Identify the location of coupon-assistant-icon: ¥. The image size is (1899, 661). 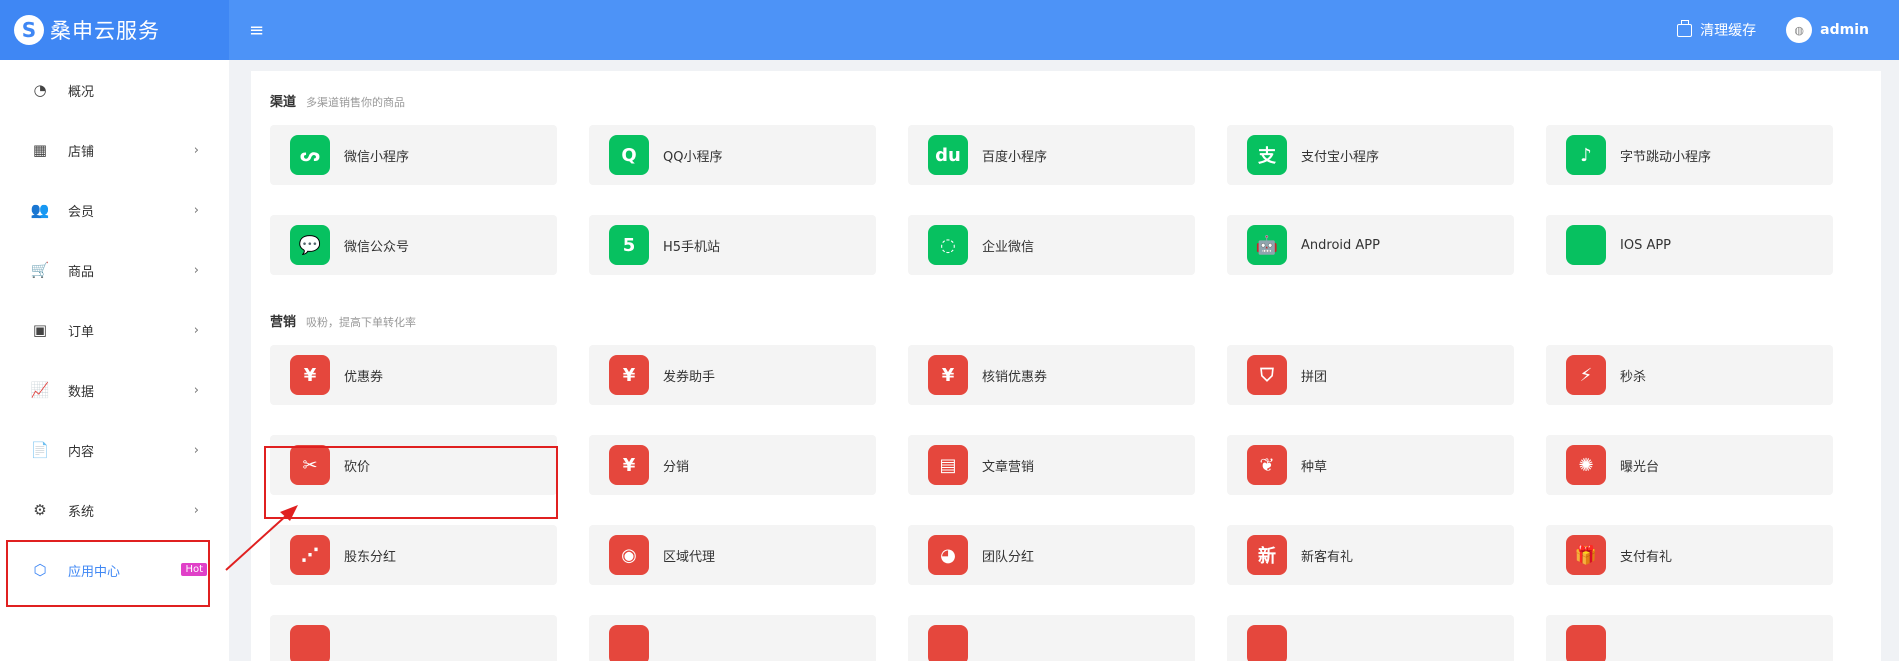
(629, 375).